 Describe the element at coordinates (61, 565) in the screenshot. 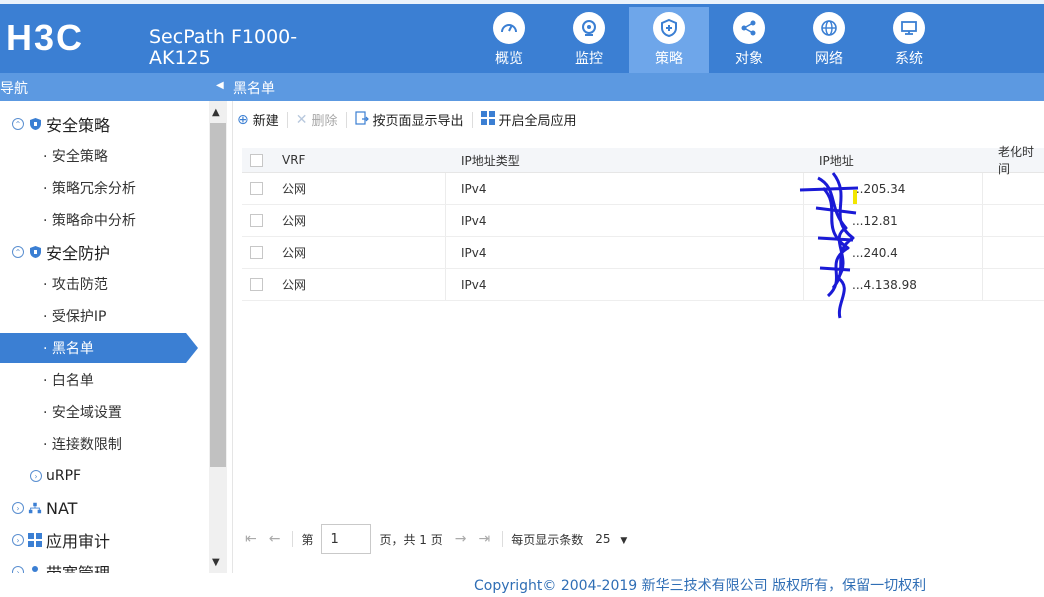

I see `sidebar-group-bandwidth: › 带宽管理` at that location.